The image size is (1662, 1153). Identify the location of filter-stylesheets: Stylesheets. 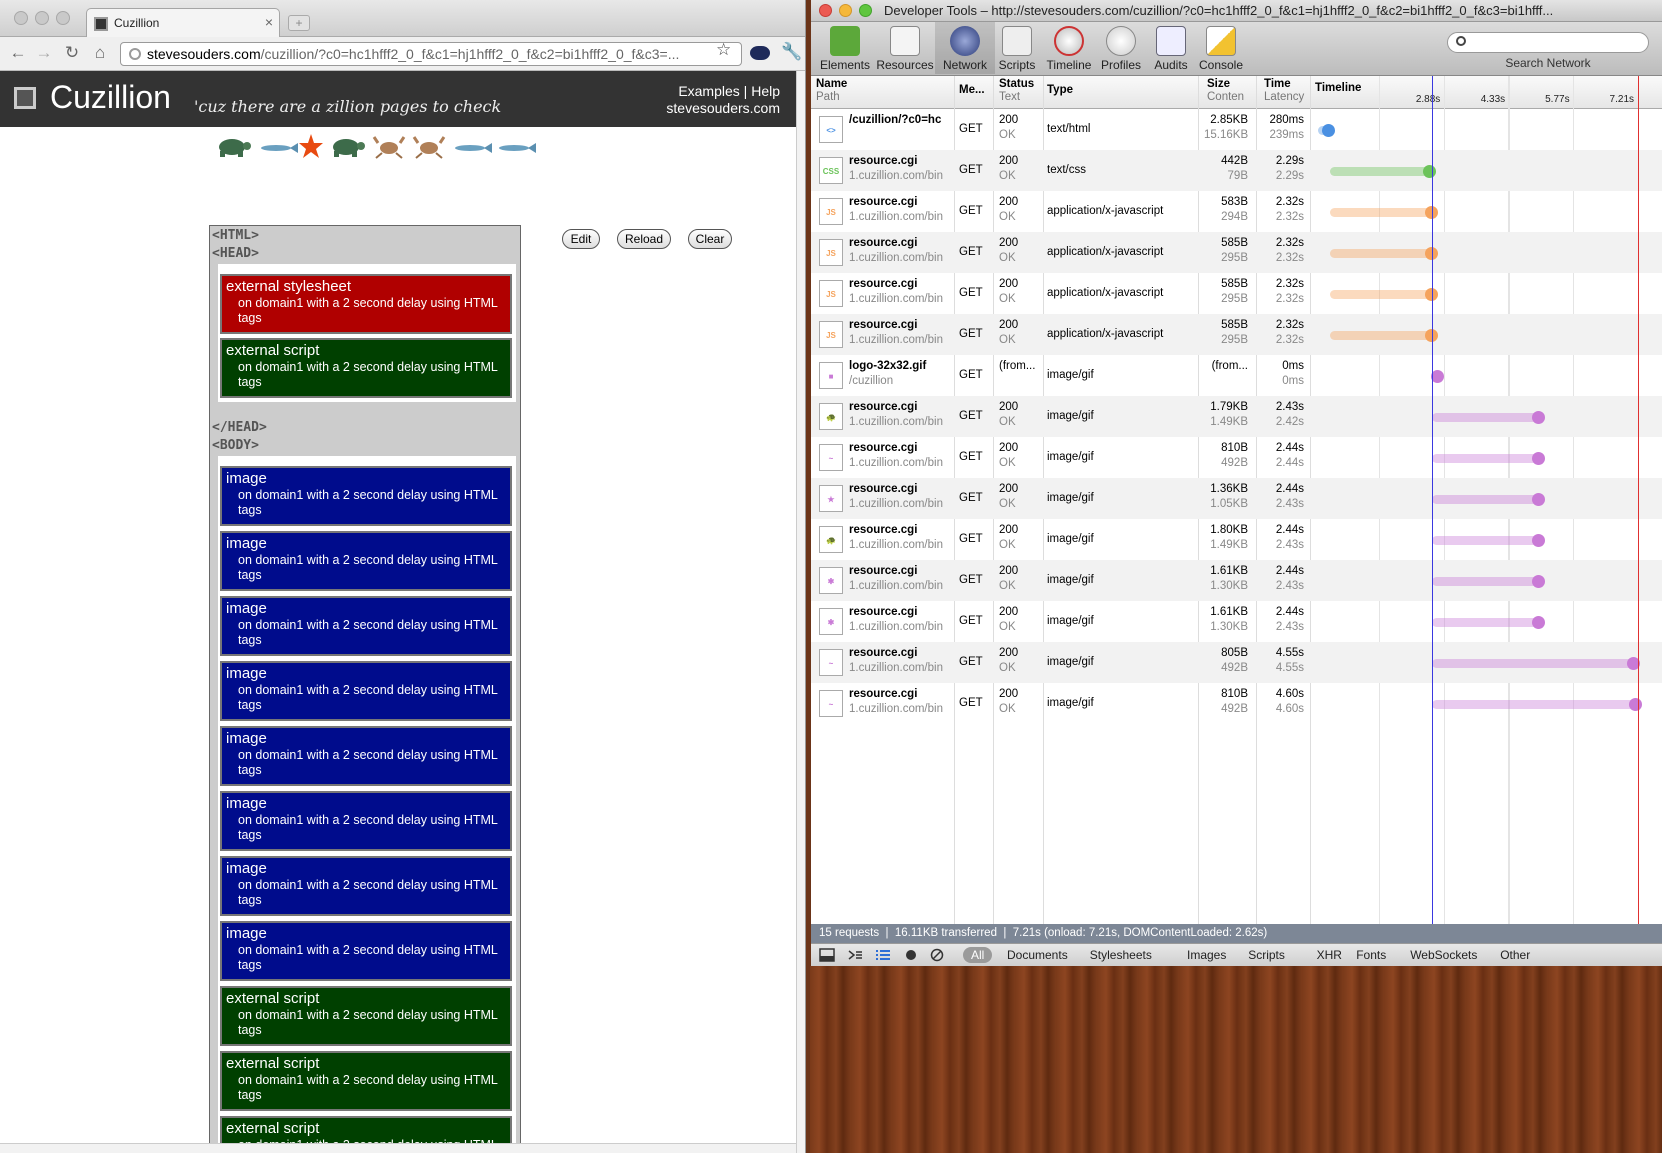
(1121, 955).